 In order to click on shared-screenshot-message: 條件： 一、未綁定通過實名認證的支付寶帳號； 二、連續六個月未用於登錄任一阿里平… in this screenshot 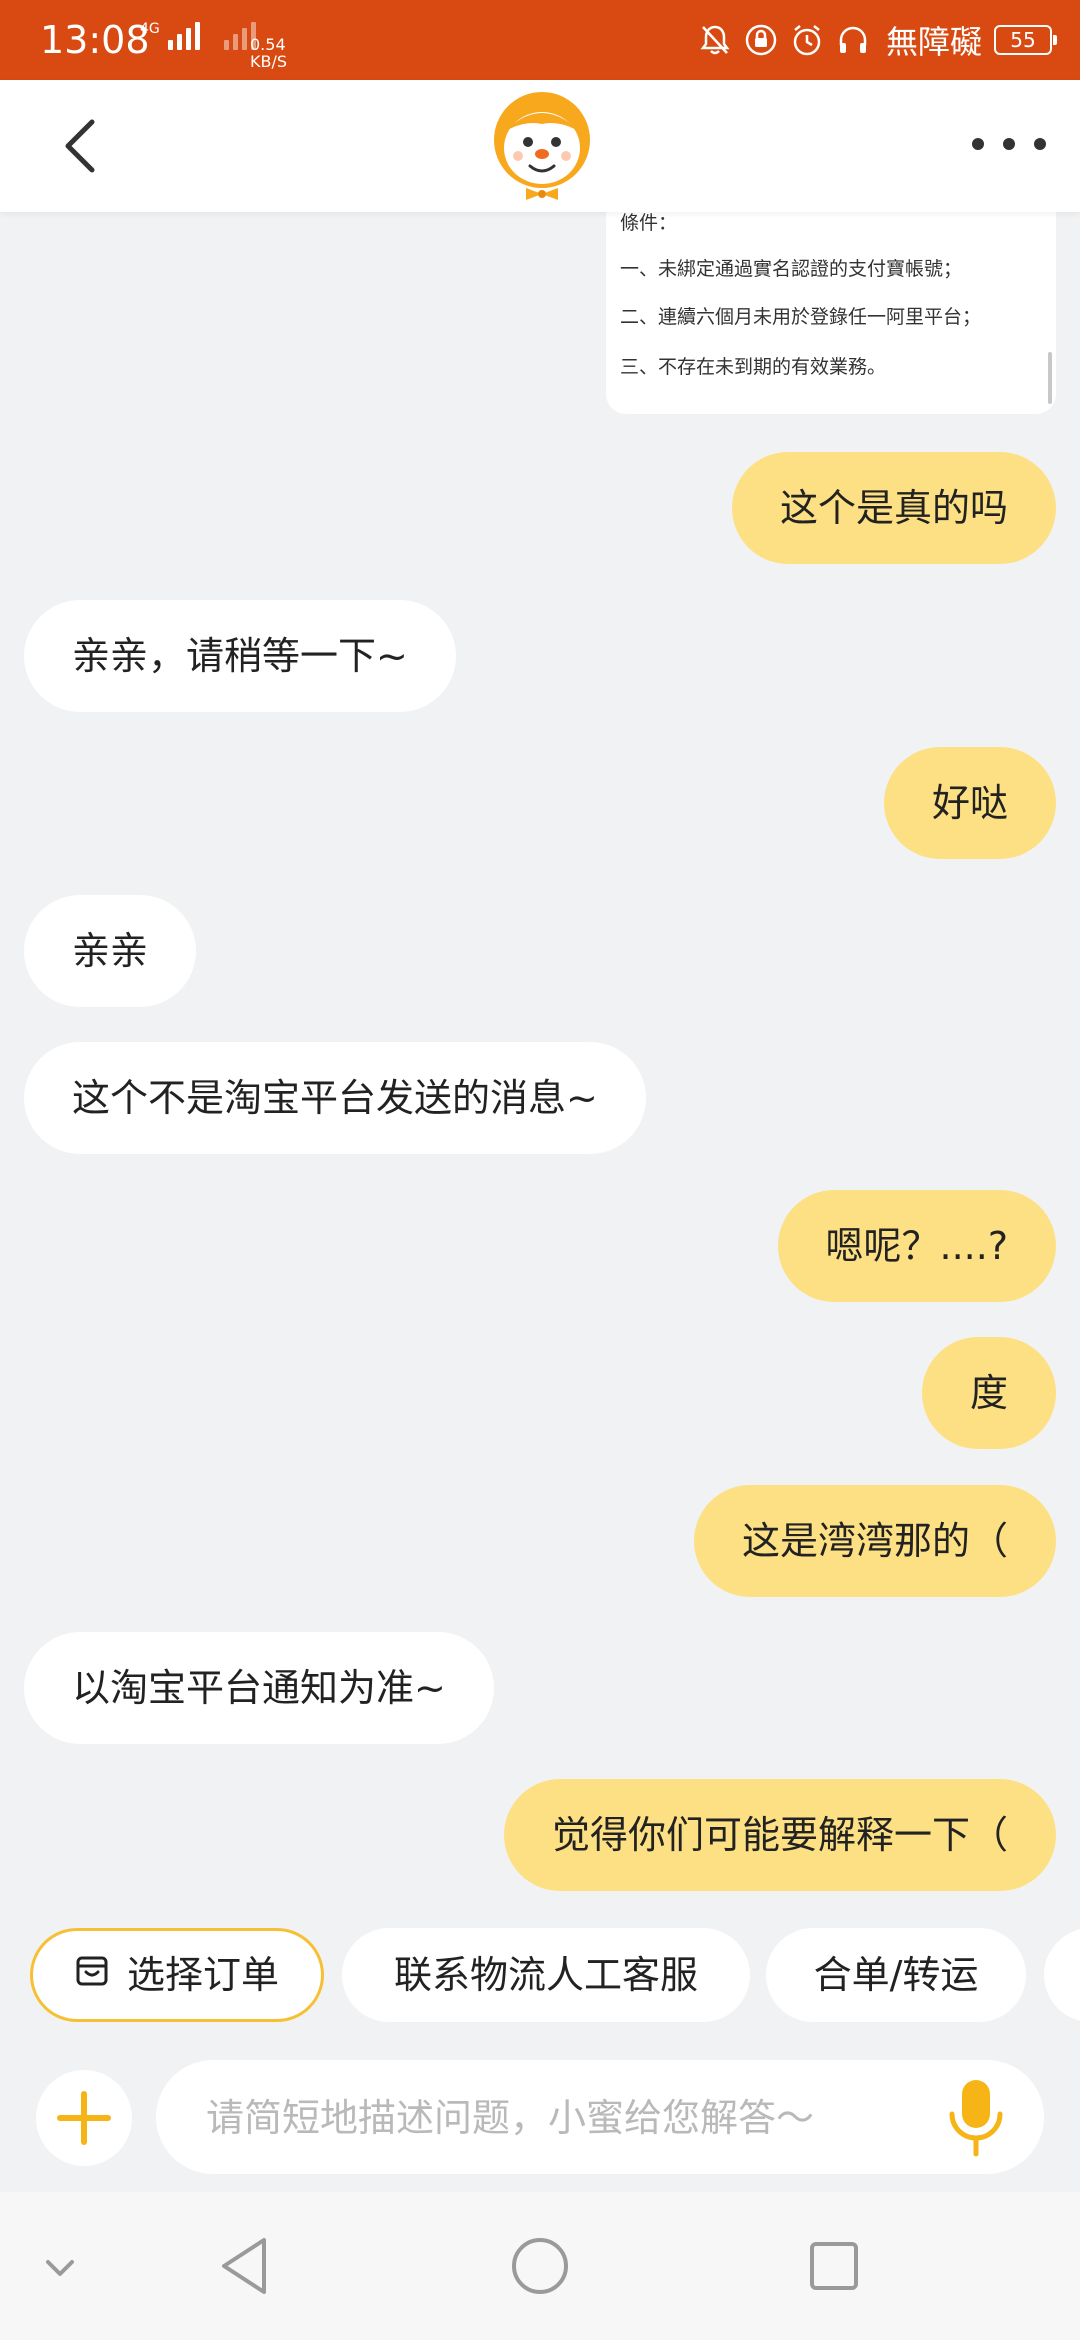, I will do `click(831, 313)`.